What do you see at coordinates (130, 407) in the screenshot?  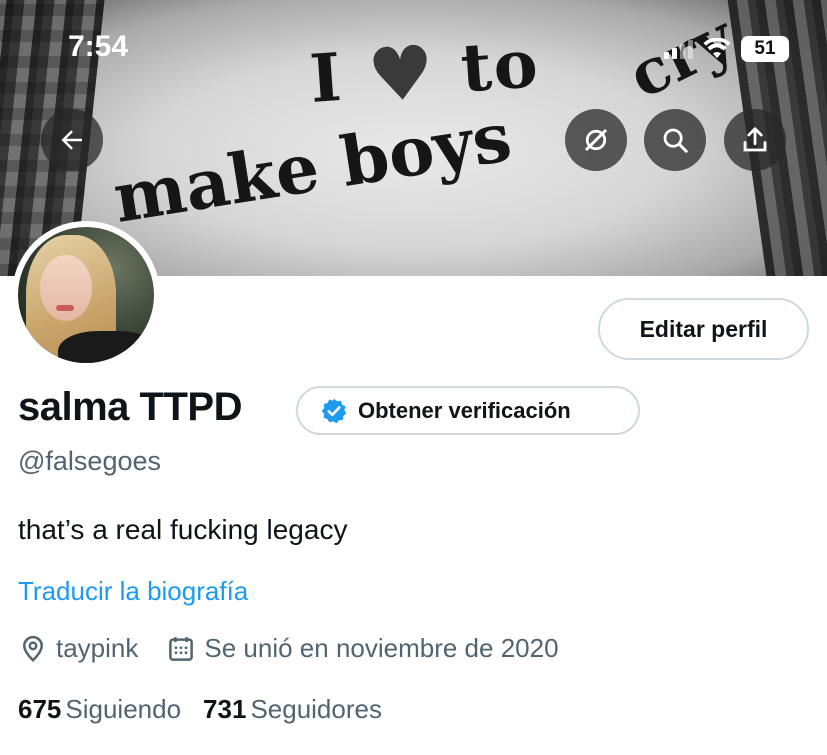 I see `display-name: salma TTPD` at bounding box center [130, 407].